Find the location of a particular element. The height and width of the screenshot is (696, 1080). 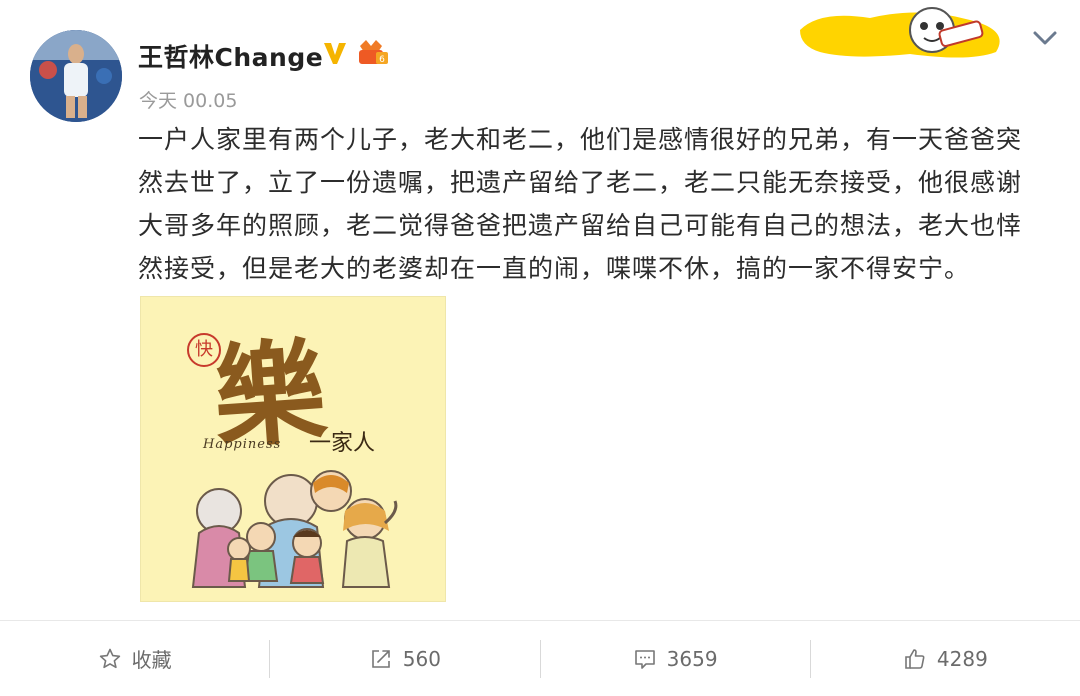

share-icon is located at coordinates (380, 658).